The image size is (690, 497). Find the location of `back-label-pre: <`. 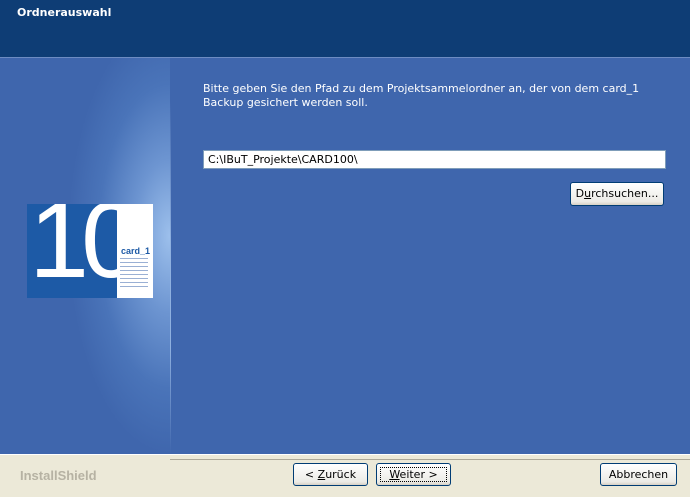

back-label-pre: < is located at coordinates (311, 474).